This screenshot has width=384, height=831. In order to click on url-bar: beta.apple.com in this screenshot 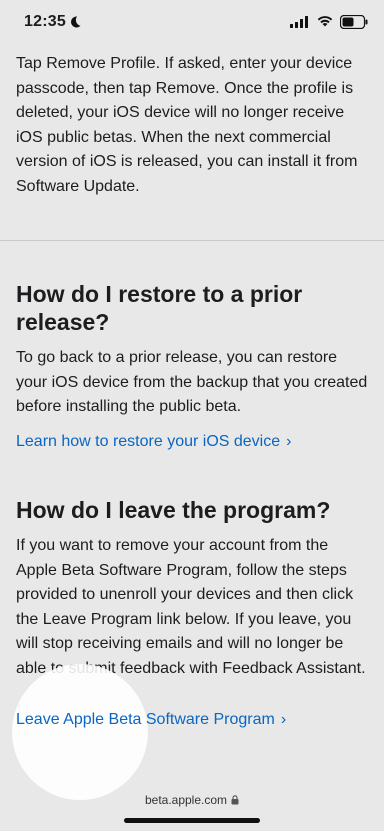, I will do `click(192, 800)`.